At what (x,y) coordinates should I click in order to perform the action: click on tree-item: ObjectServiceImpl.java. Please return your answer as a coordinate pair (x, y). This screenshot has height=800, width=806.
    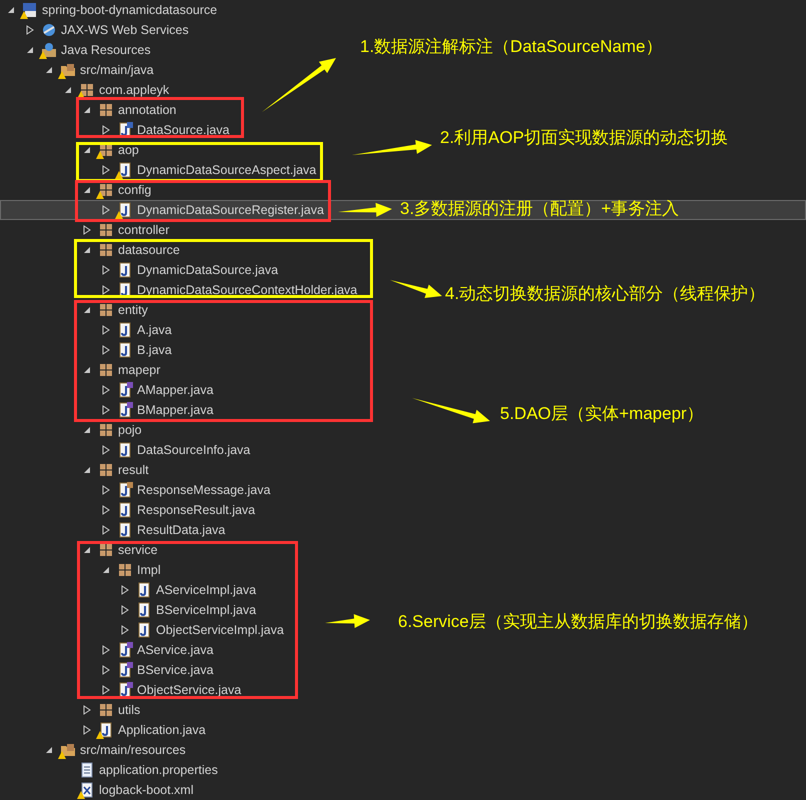
    Looking at the image, I should click on (202, 630).